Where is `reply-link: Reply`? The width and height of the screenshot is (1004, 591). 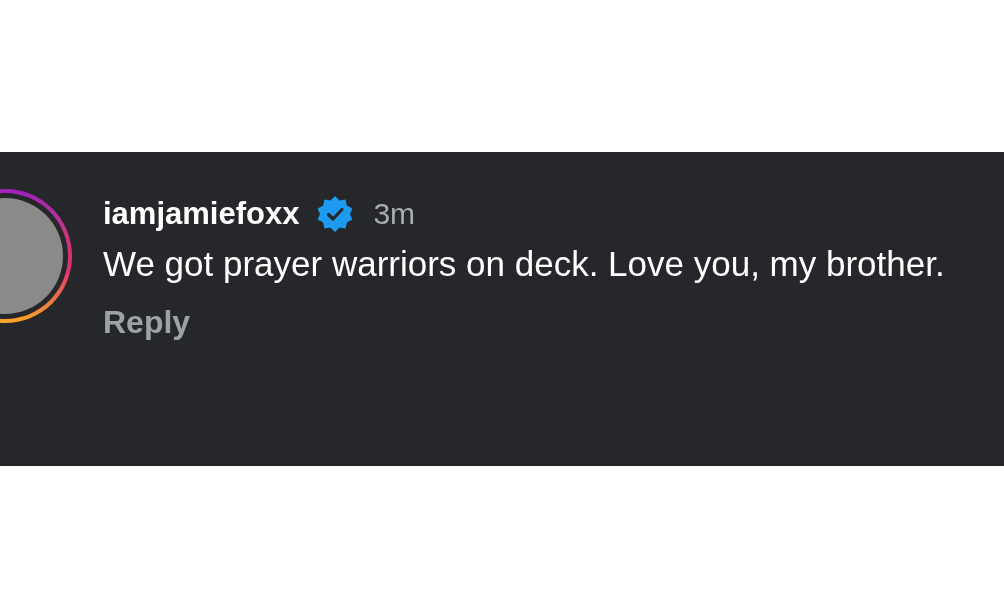
reply-link: Reply is located at coordinates (147, 322).